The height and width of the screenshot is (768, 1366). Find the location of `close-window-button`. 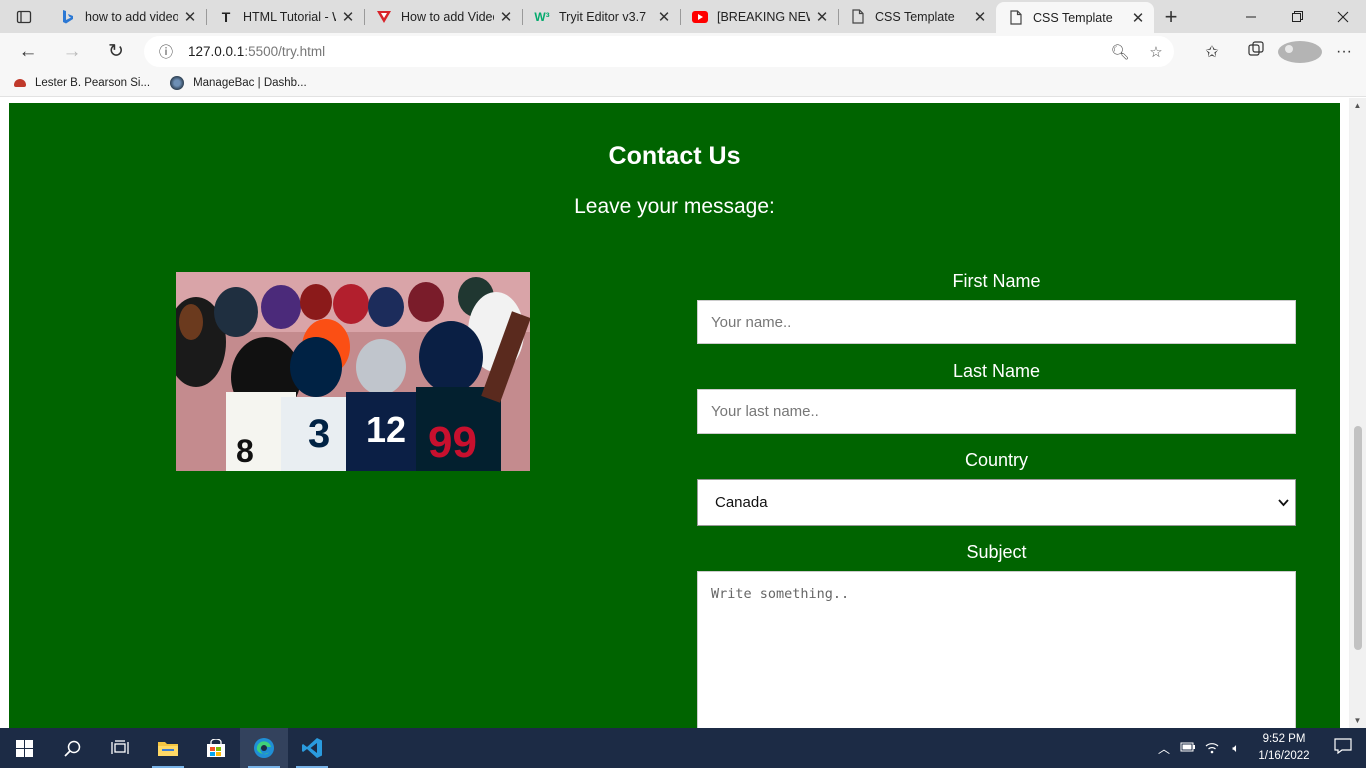

close-window-button is located at coordinates (1343, 16).